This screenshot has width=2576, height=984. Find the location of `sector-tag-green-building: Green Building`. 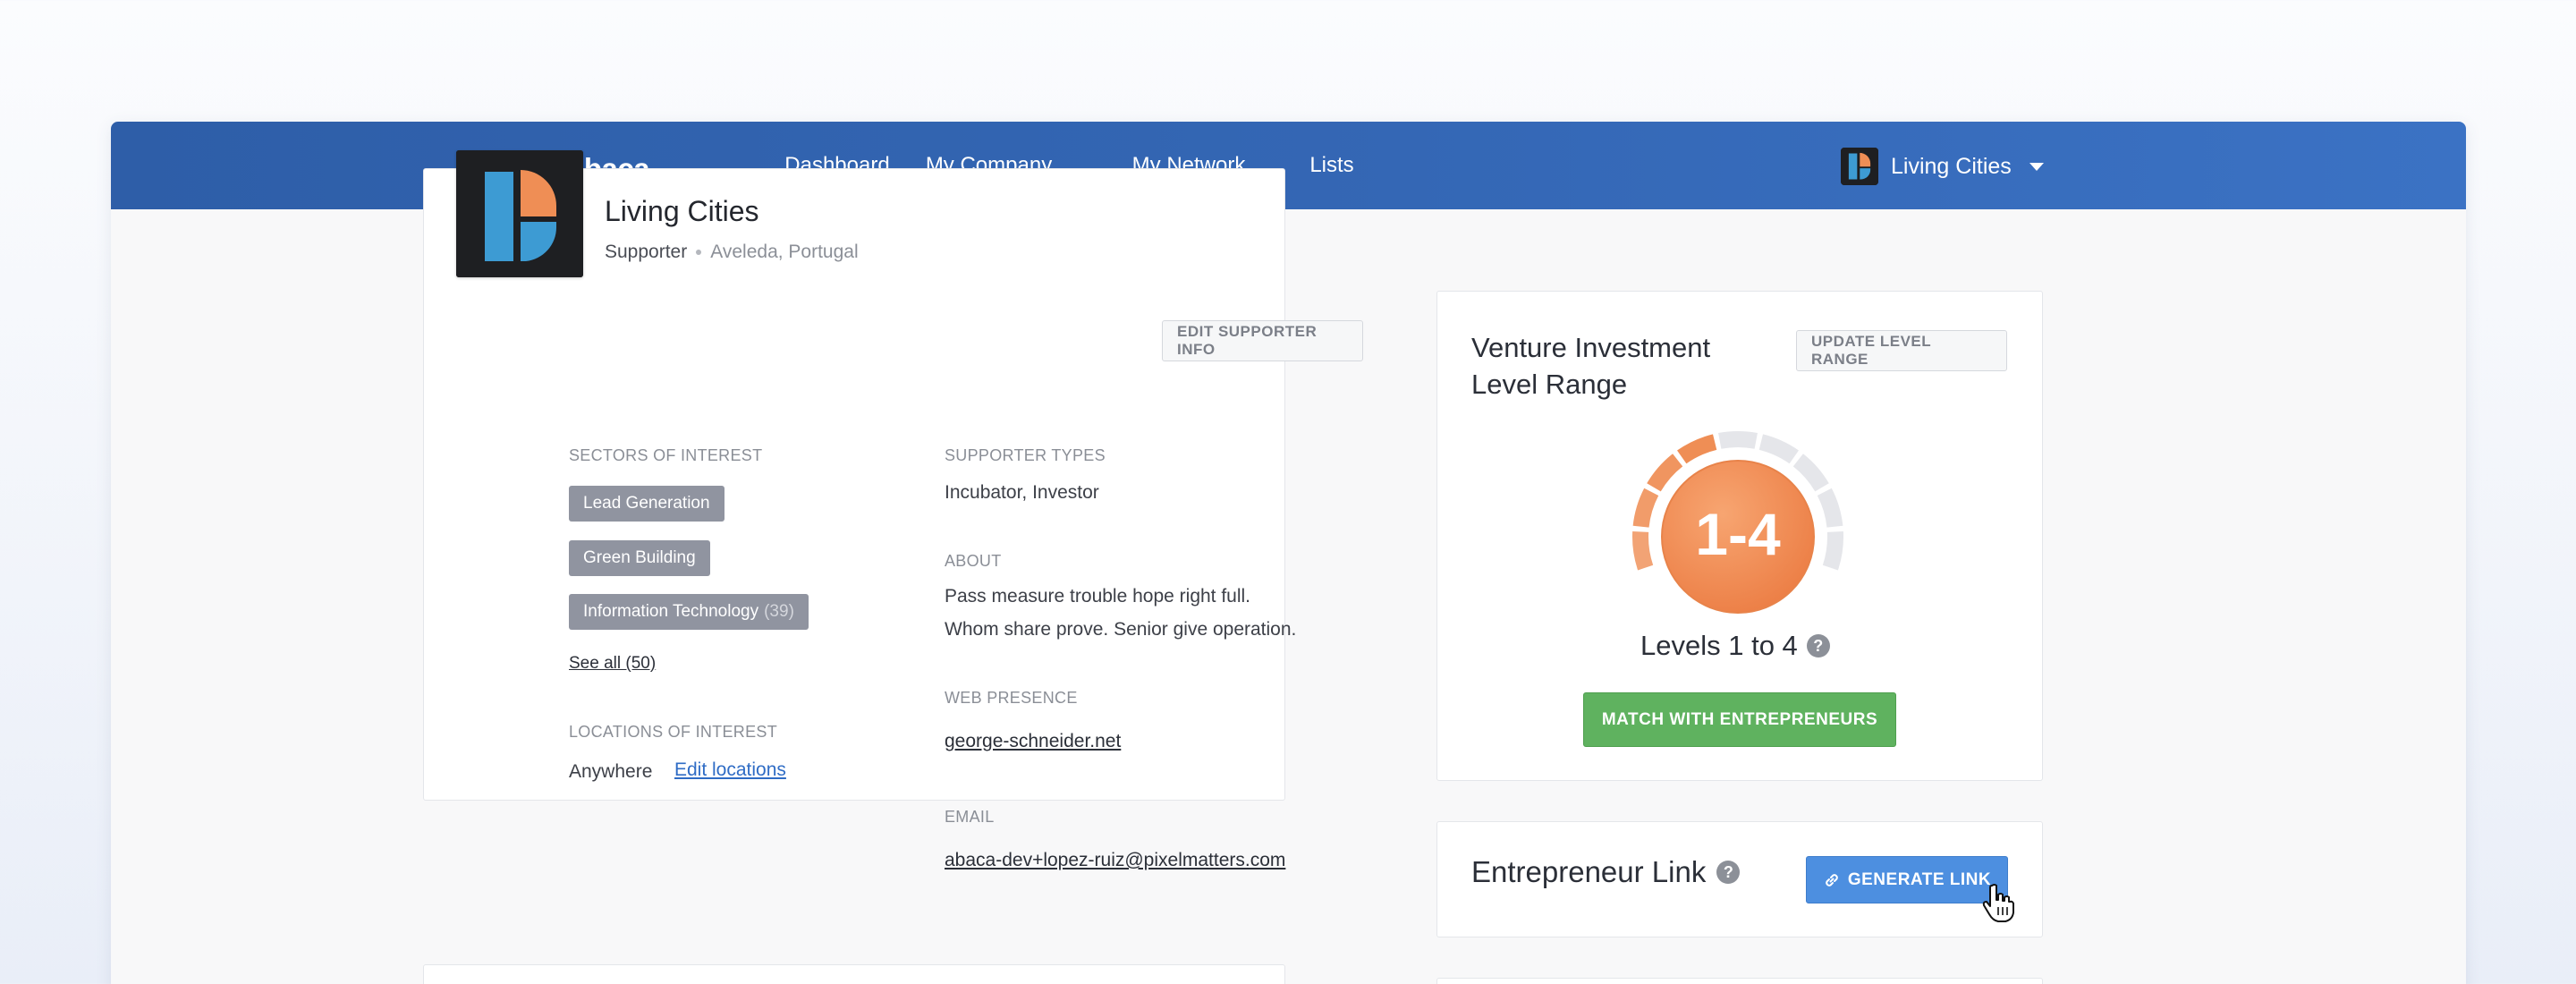

sector-tag-green-building: Green Building is located at coordinates (639, 558).